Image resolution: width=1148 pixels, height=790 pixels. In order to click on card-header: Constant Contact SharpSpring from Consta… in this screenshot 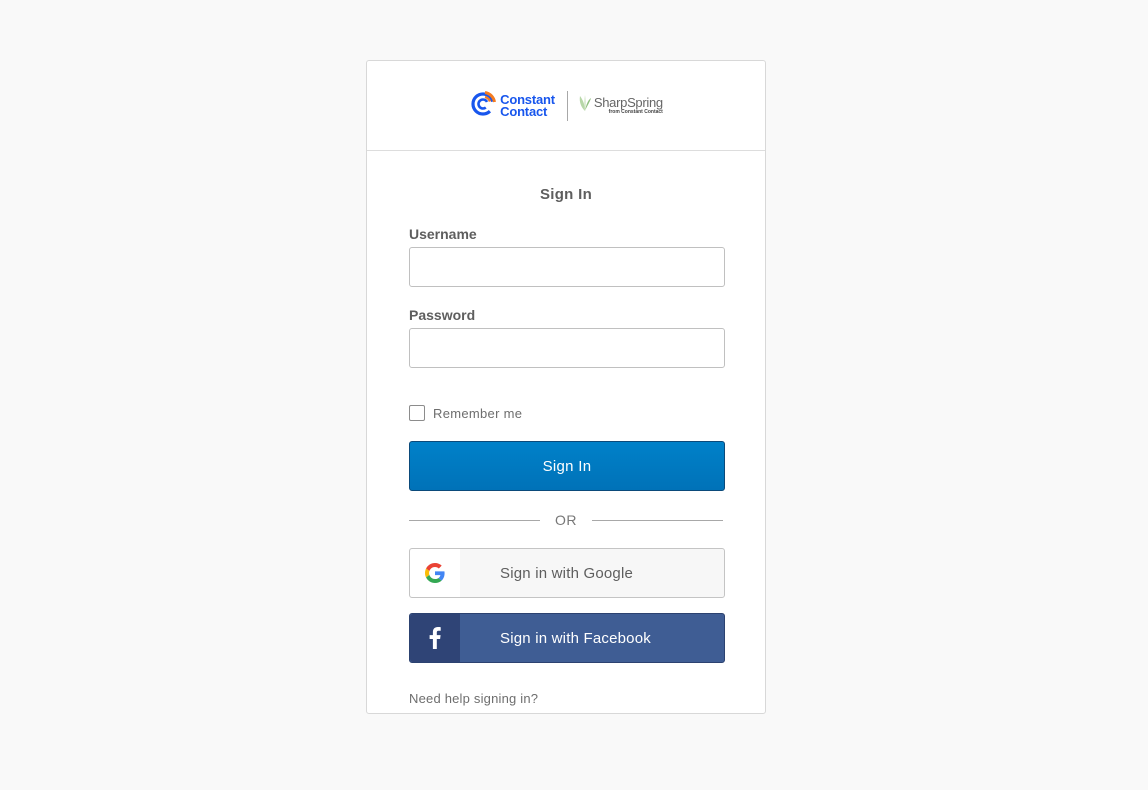, I will do `click(566, 106)`.